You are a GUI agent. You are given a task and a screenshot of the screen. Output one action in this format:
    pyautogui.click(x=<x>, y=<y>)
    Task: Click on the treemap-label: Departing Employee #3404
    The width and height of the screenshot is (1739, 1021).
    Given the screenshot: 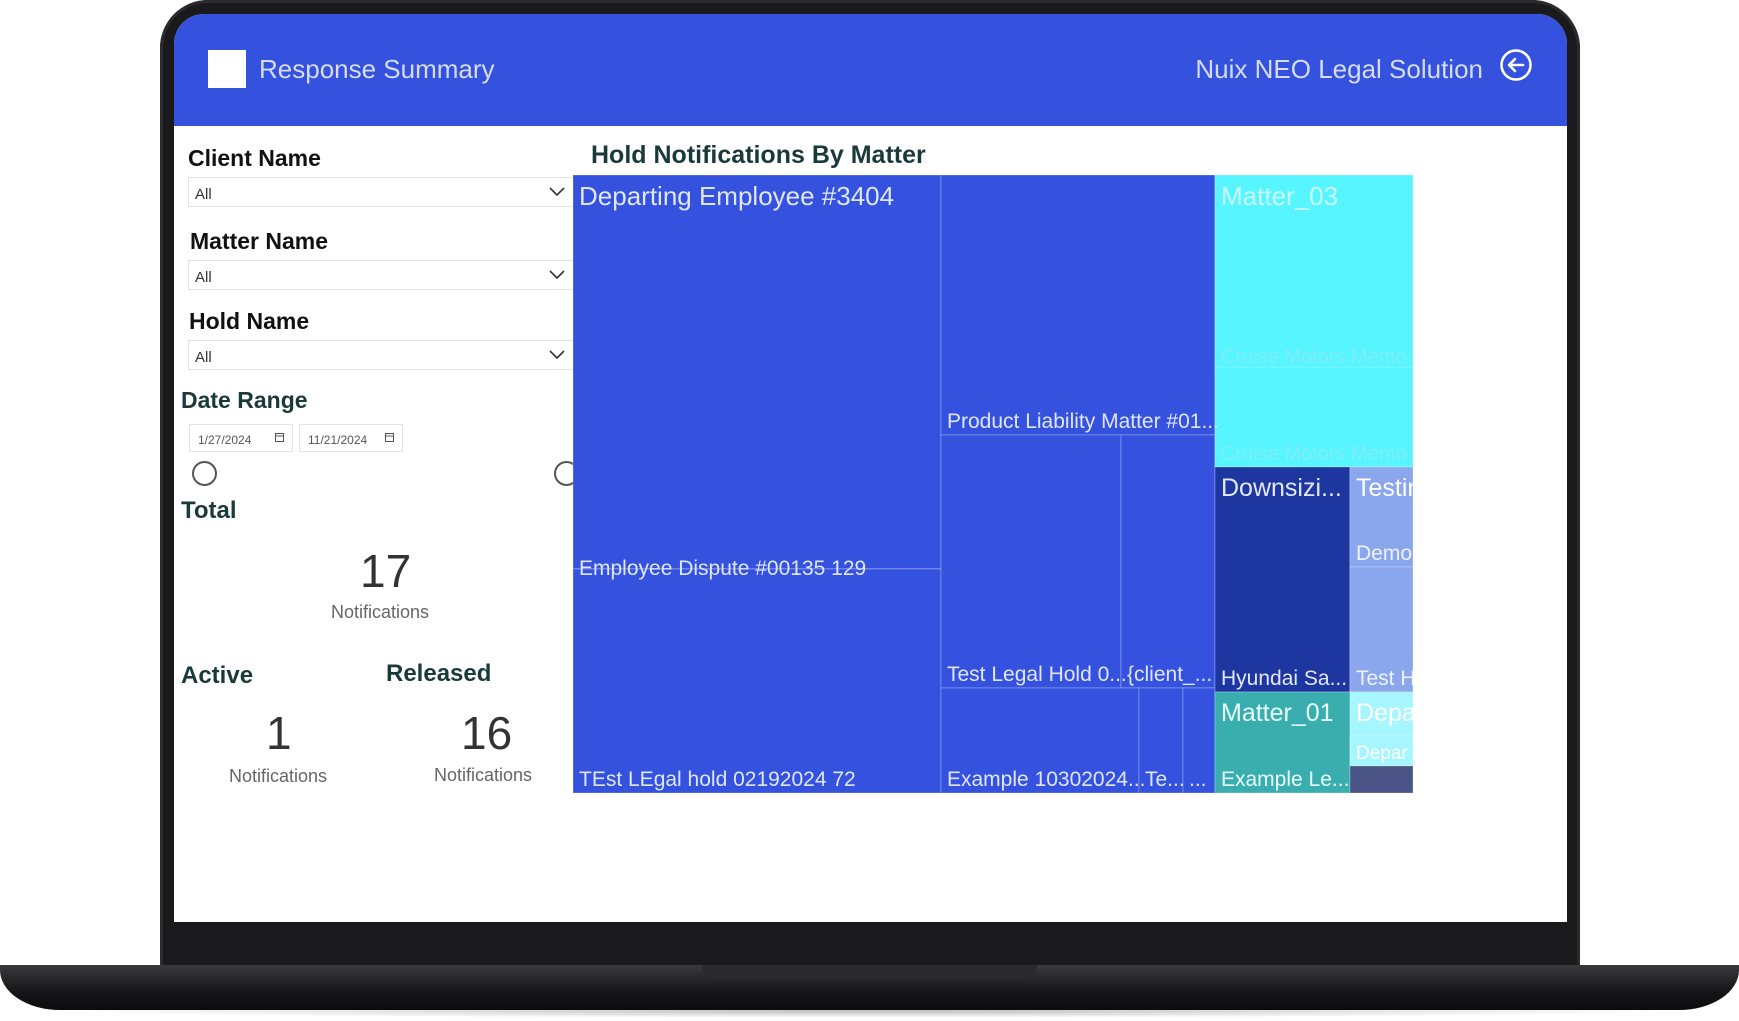 What is the action you would take?
    pyautogui.click(x=736, y=196)
    